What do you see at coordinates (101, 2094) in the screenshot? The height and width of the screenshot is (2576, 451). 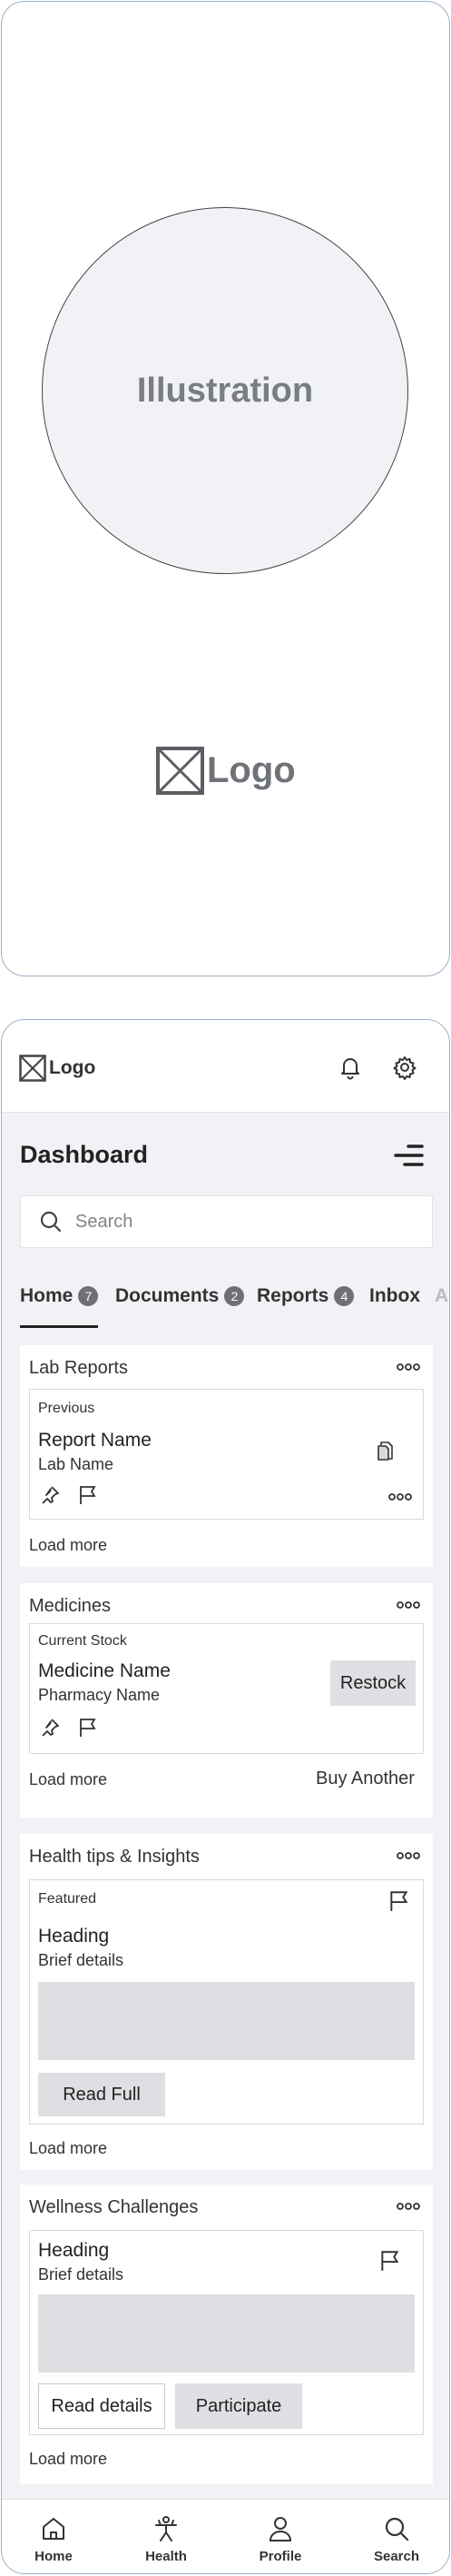 I see `read-full-button: Read Full` at bounding box center [101, 2094].